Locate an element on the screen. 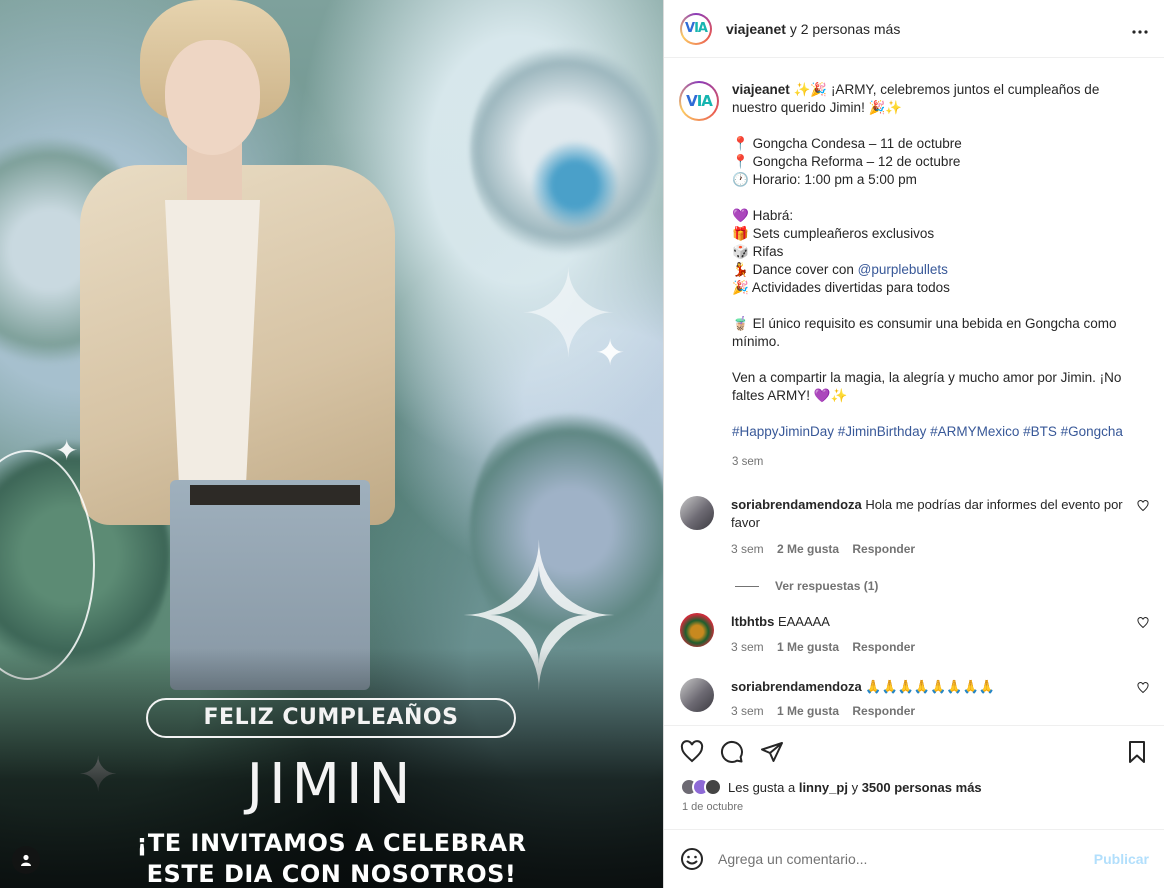 Image resolution: width=1164 pixels, height=888 pixels. activity-item: Dance cover con is located at coordinates (803, 269).